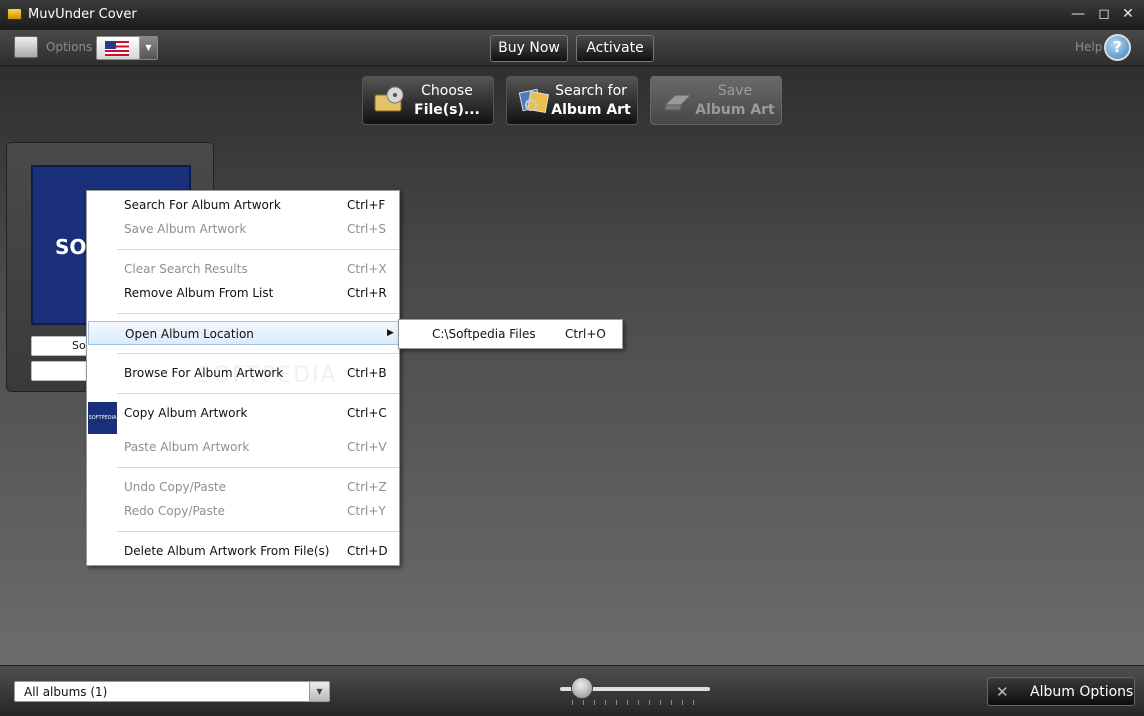 This screenshot has width=1144, height=716. Describe the element at coordinates (199, 293) in the screenshot. I see `menu-item-label: Remove Album From List` at that location.